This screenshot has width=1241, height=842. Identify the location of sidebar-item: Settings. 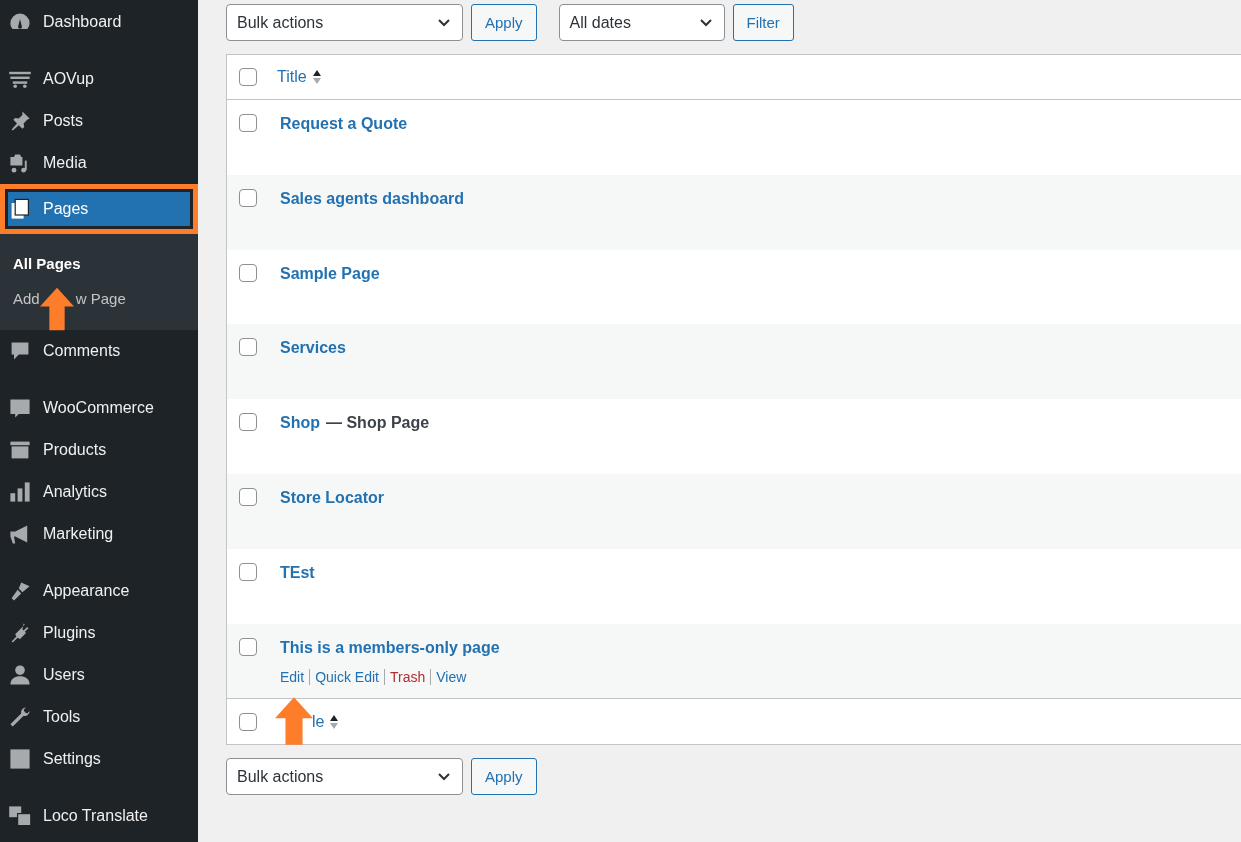
(99, 759).